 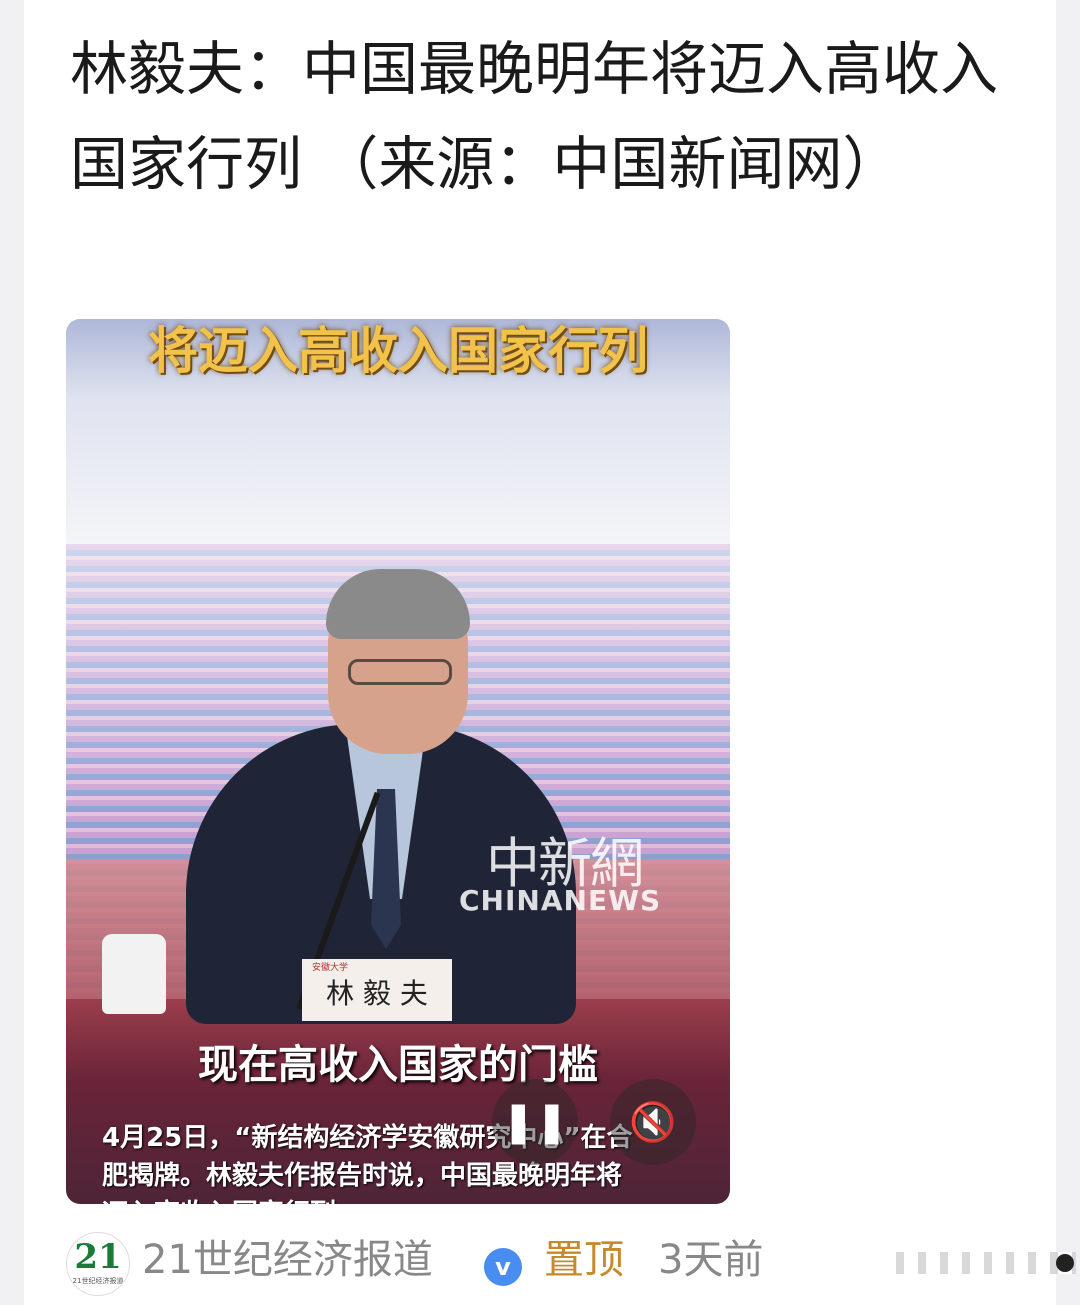 I want to click on speaker-nameplate: 安徽大学 林 毅 夫, so click(x=377, y=990).